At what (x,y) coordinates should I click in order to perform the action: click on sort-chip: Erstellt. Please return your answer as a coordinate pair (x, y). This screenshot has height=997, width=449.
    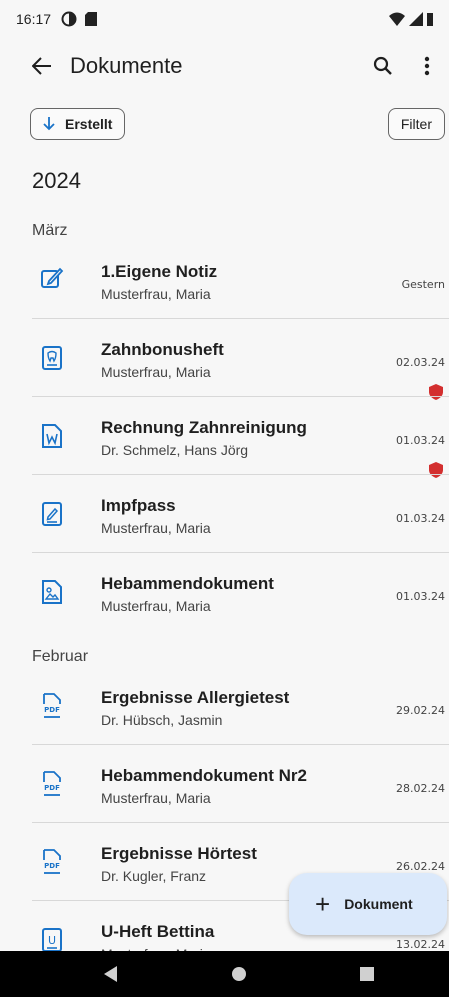
    Looking at the image, I should click on (78, 124).